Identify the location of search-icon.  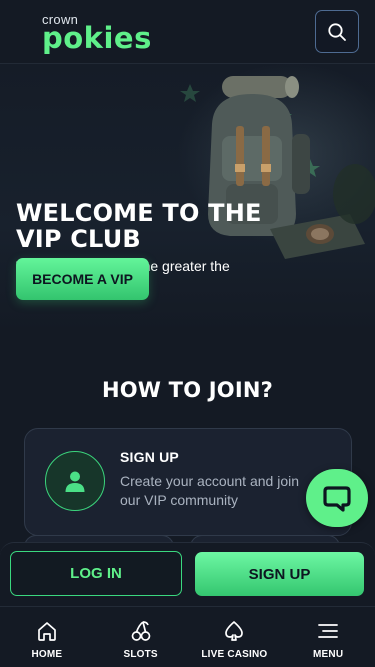
(337, 31).